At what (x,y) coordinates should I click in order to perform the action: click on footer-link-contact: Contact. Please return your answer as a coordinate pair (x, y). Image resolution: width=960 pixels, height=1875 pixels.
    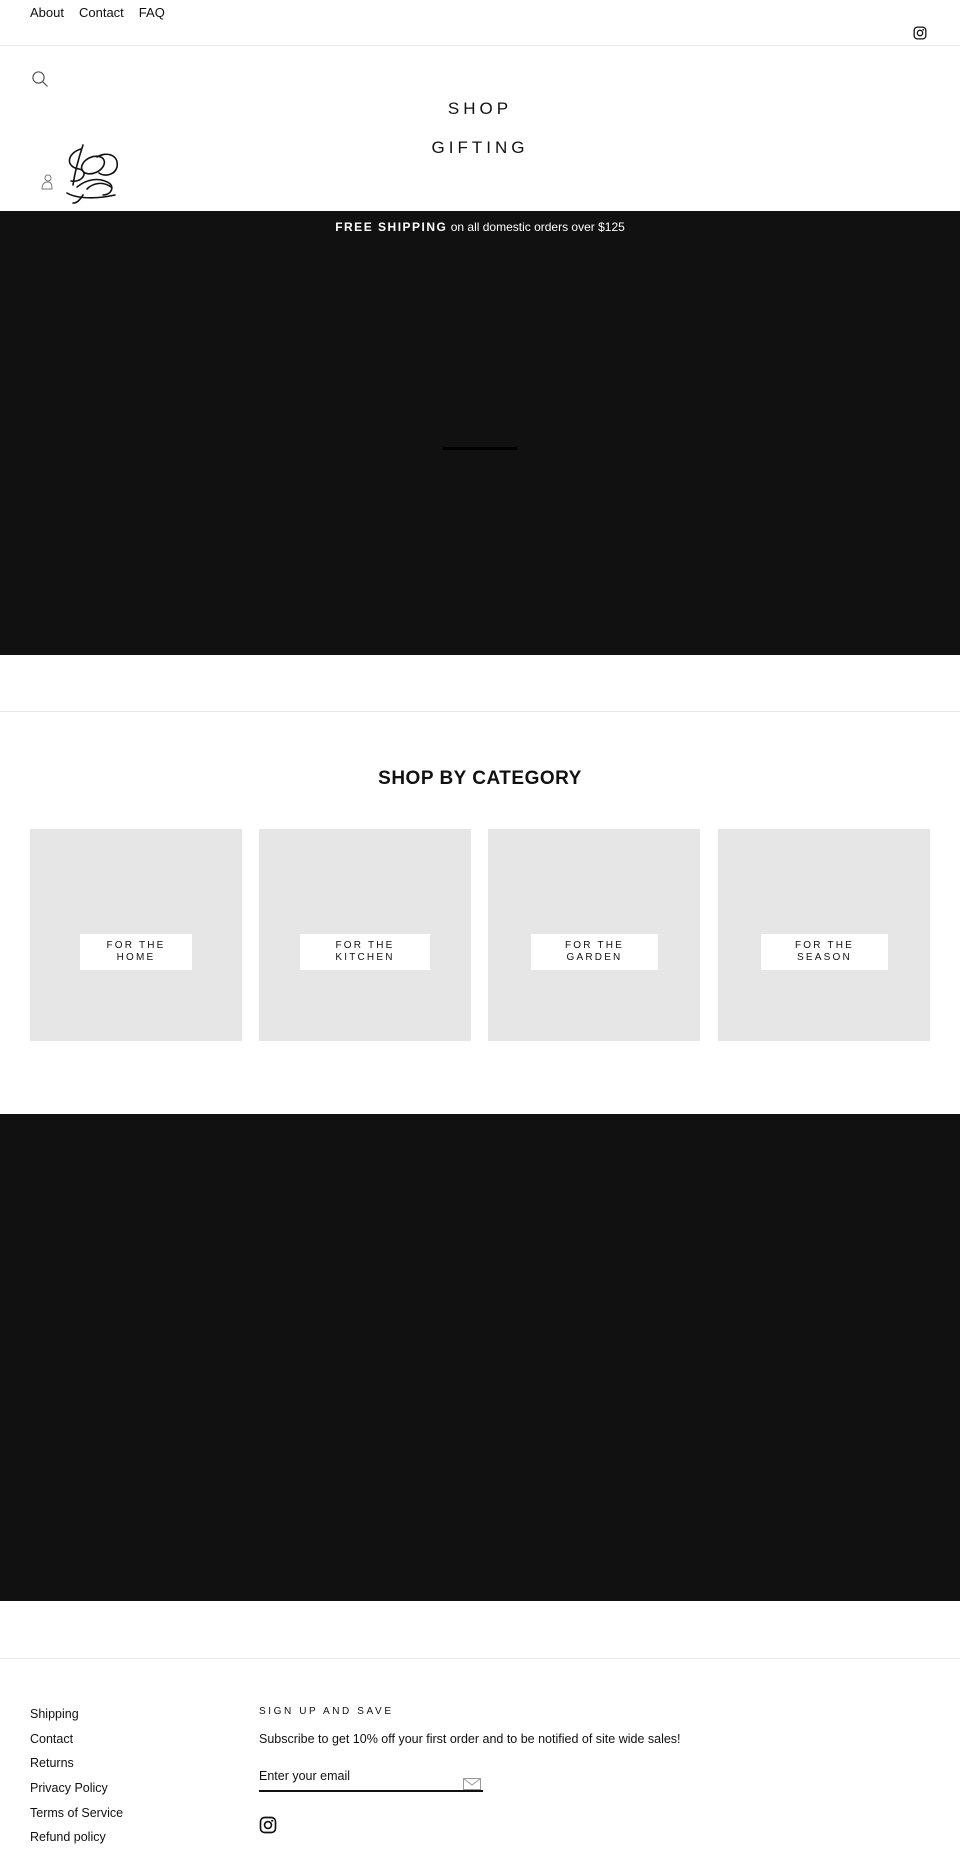
    Looking at the image, I should click on (76, 1743).